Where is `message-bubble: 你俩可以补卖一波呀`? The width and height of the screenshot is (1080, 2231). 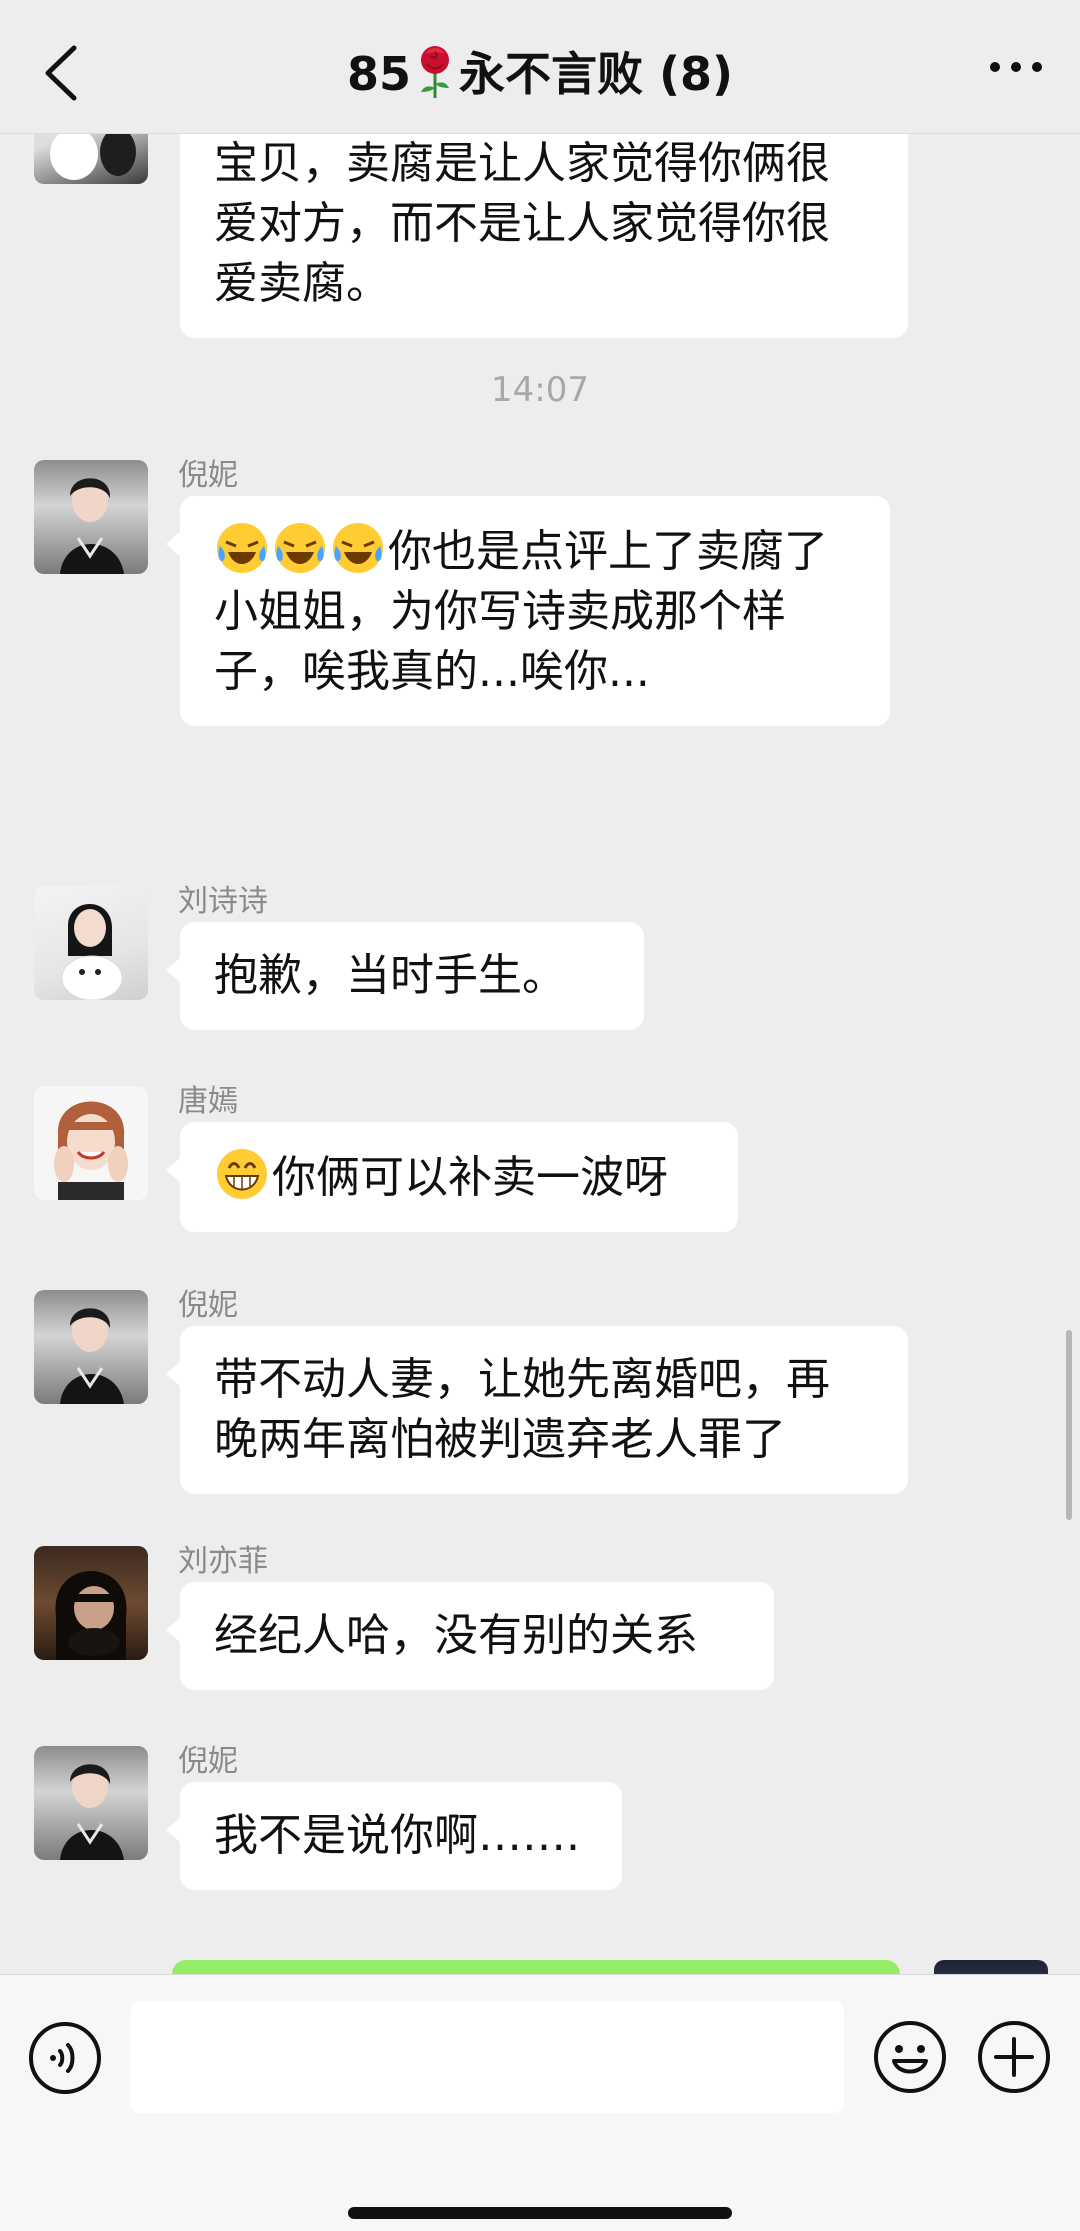
message-bubble: 你俩可以补卖一波呀 is located at coordinates (452, 1177).